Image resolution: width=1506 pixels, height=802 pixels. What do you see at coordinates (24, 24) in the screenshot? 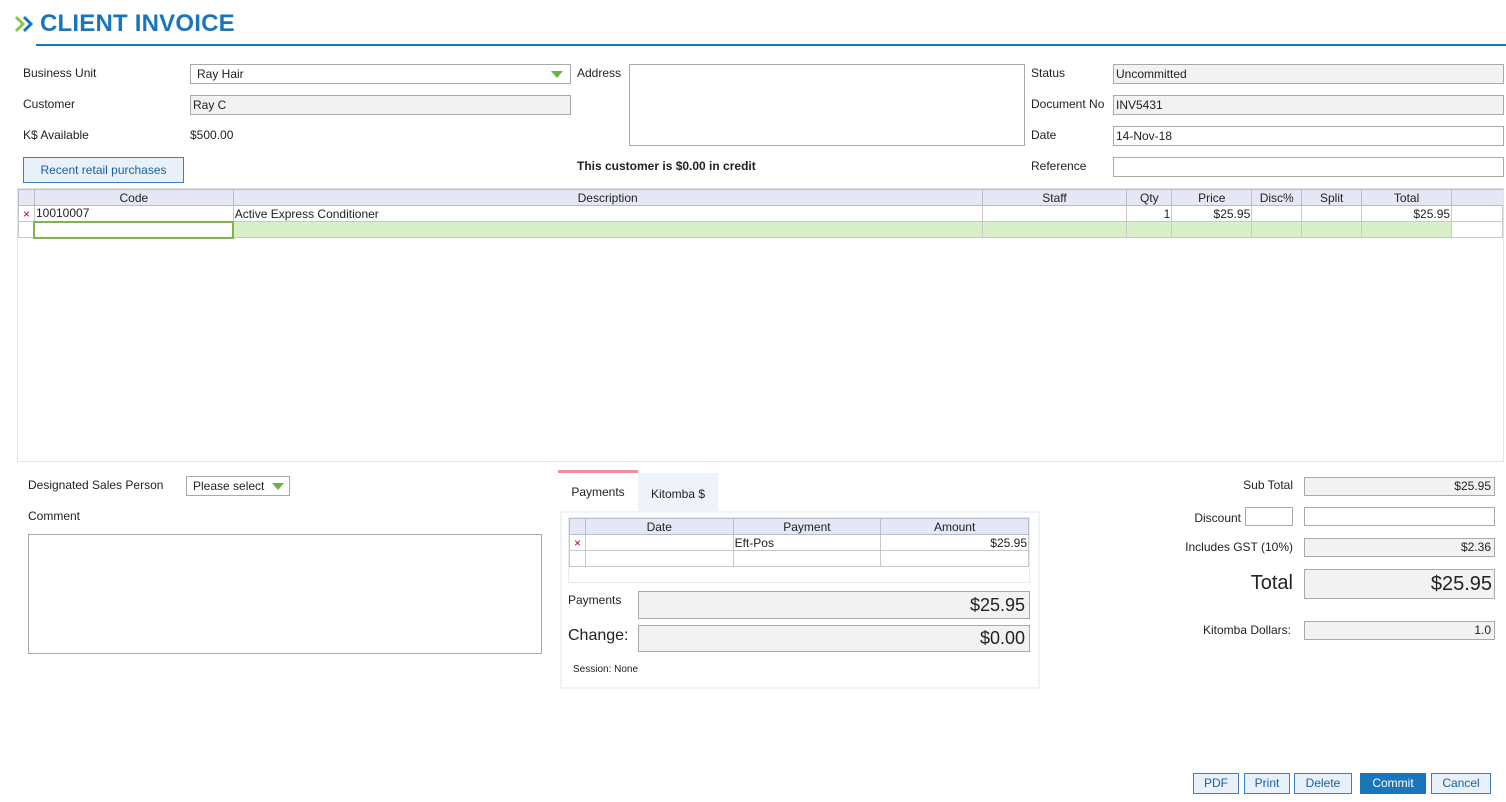
I see `chevrons-icon` at bounding box center [24, 24].